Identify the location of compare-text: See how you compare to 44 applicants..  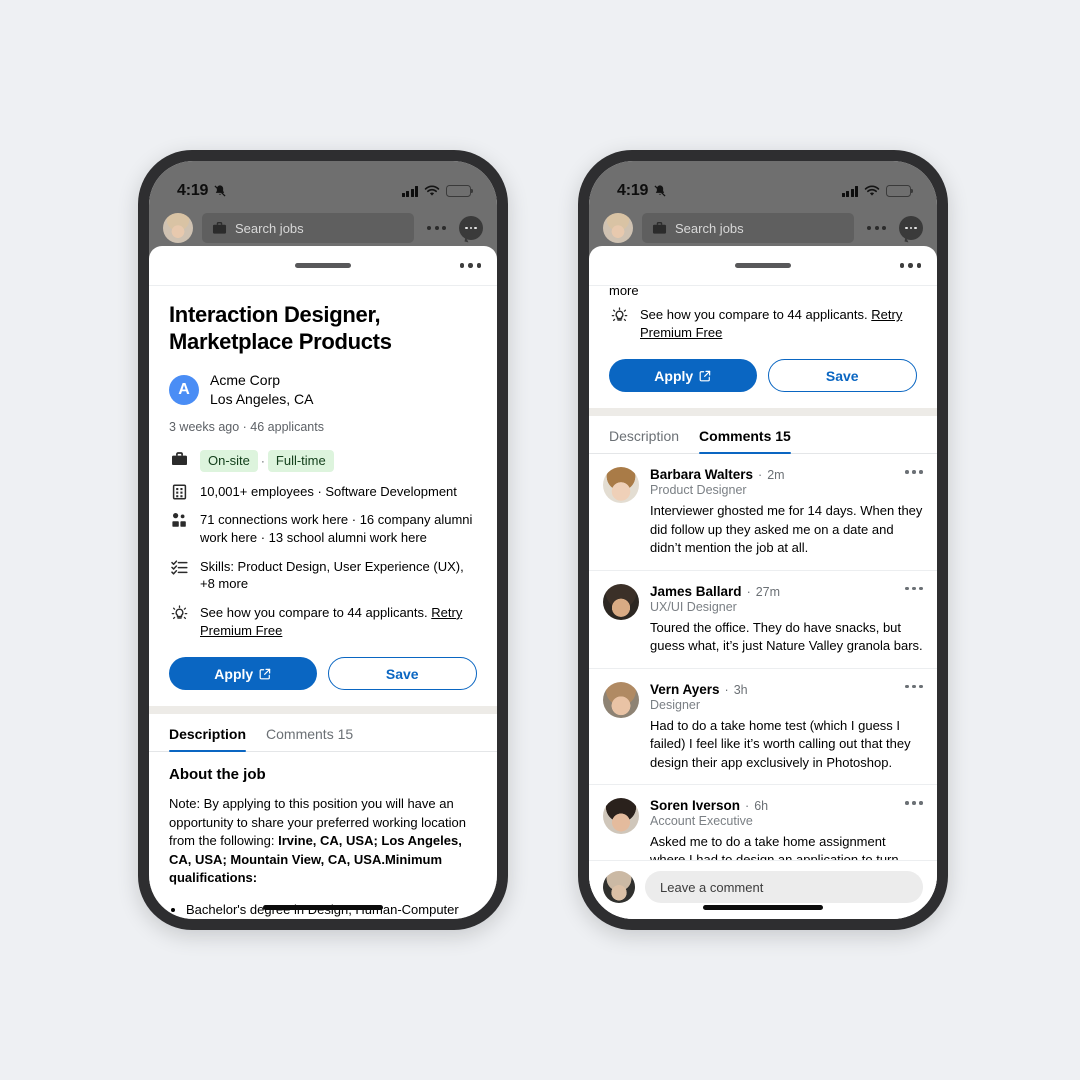
(756, 314).